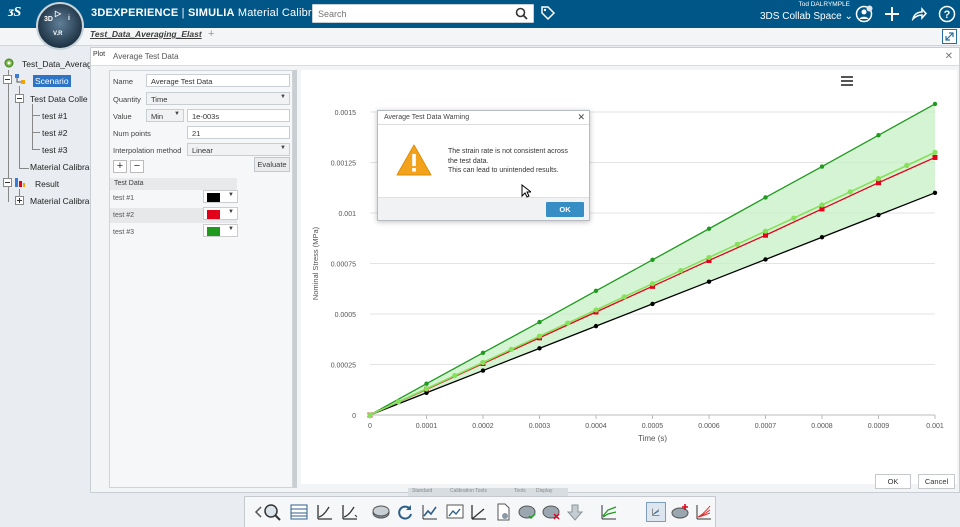  Describe the element at coordinates (20, 79) in the screenshot. I see `scenario-icon` at that location.